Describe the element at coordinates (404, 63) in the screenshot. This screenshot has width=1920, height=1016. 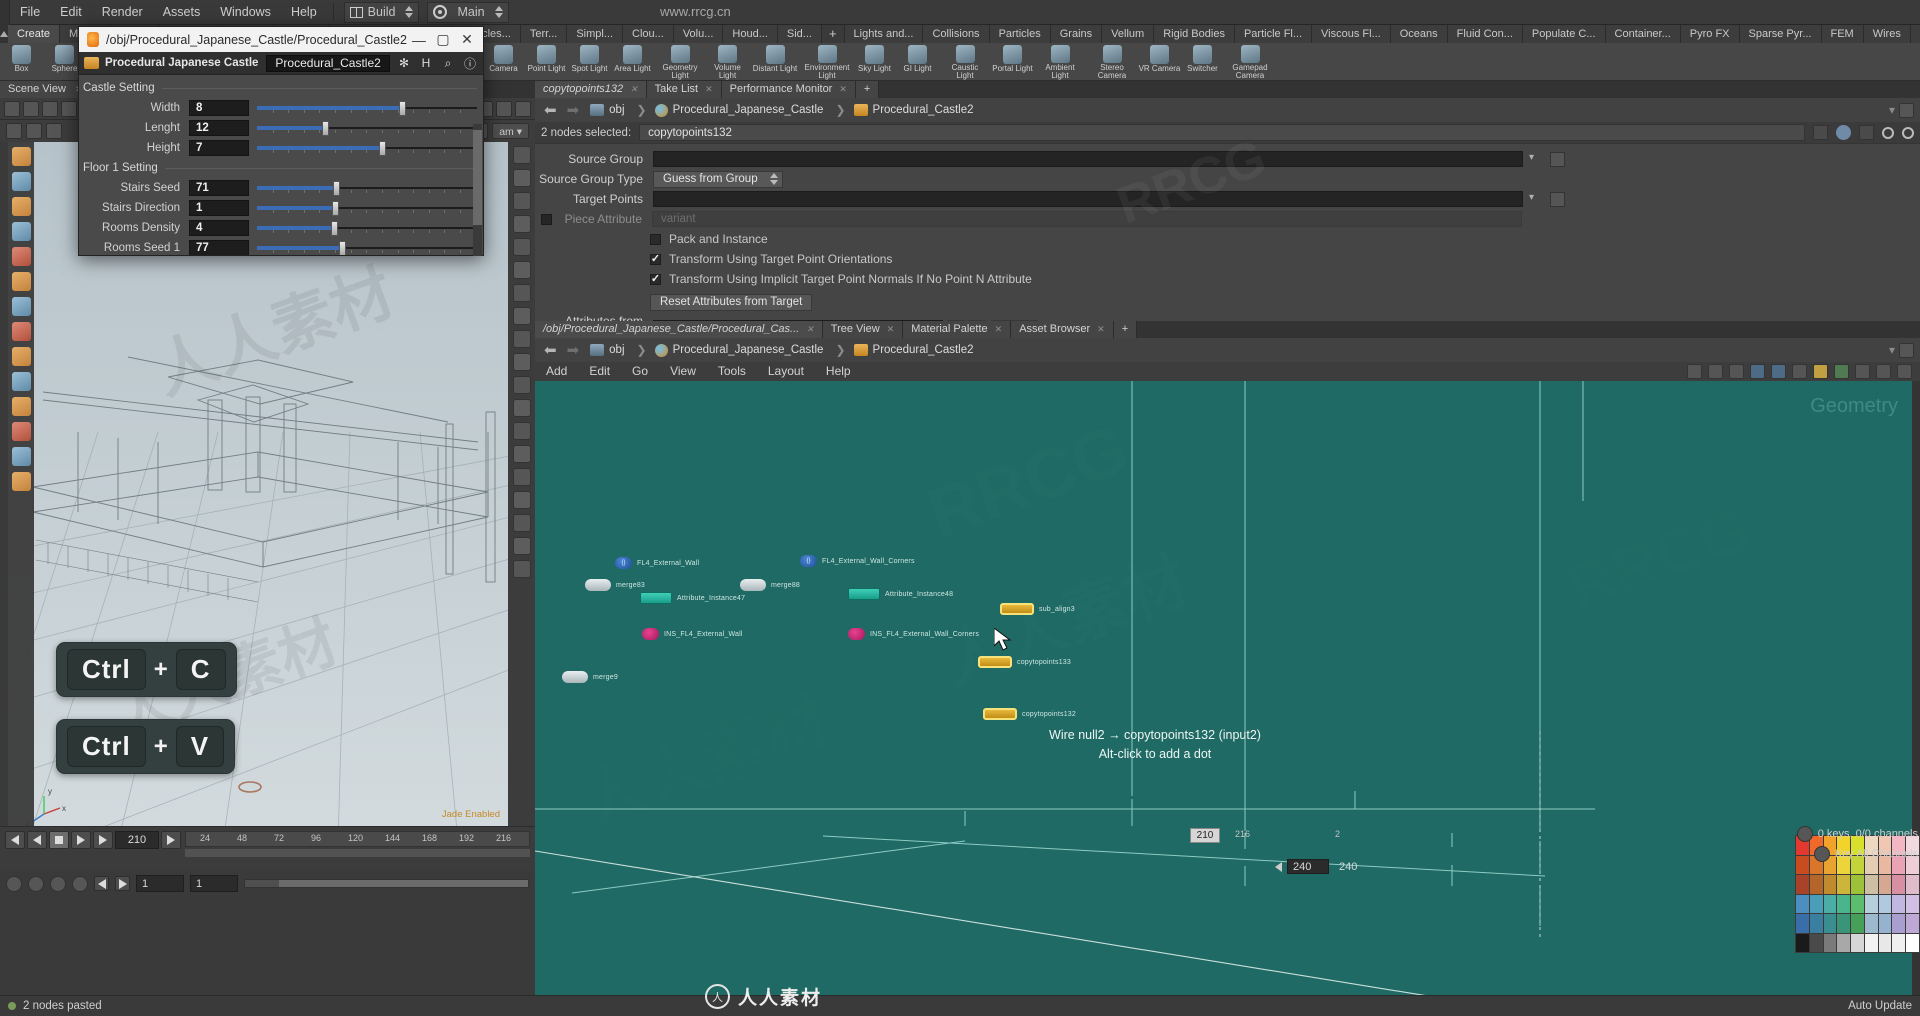
I see `gear-icon: ✻` at that location.